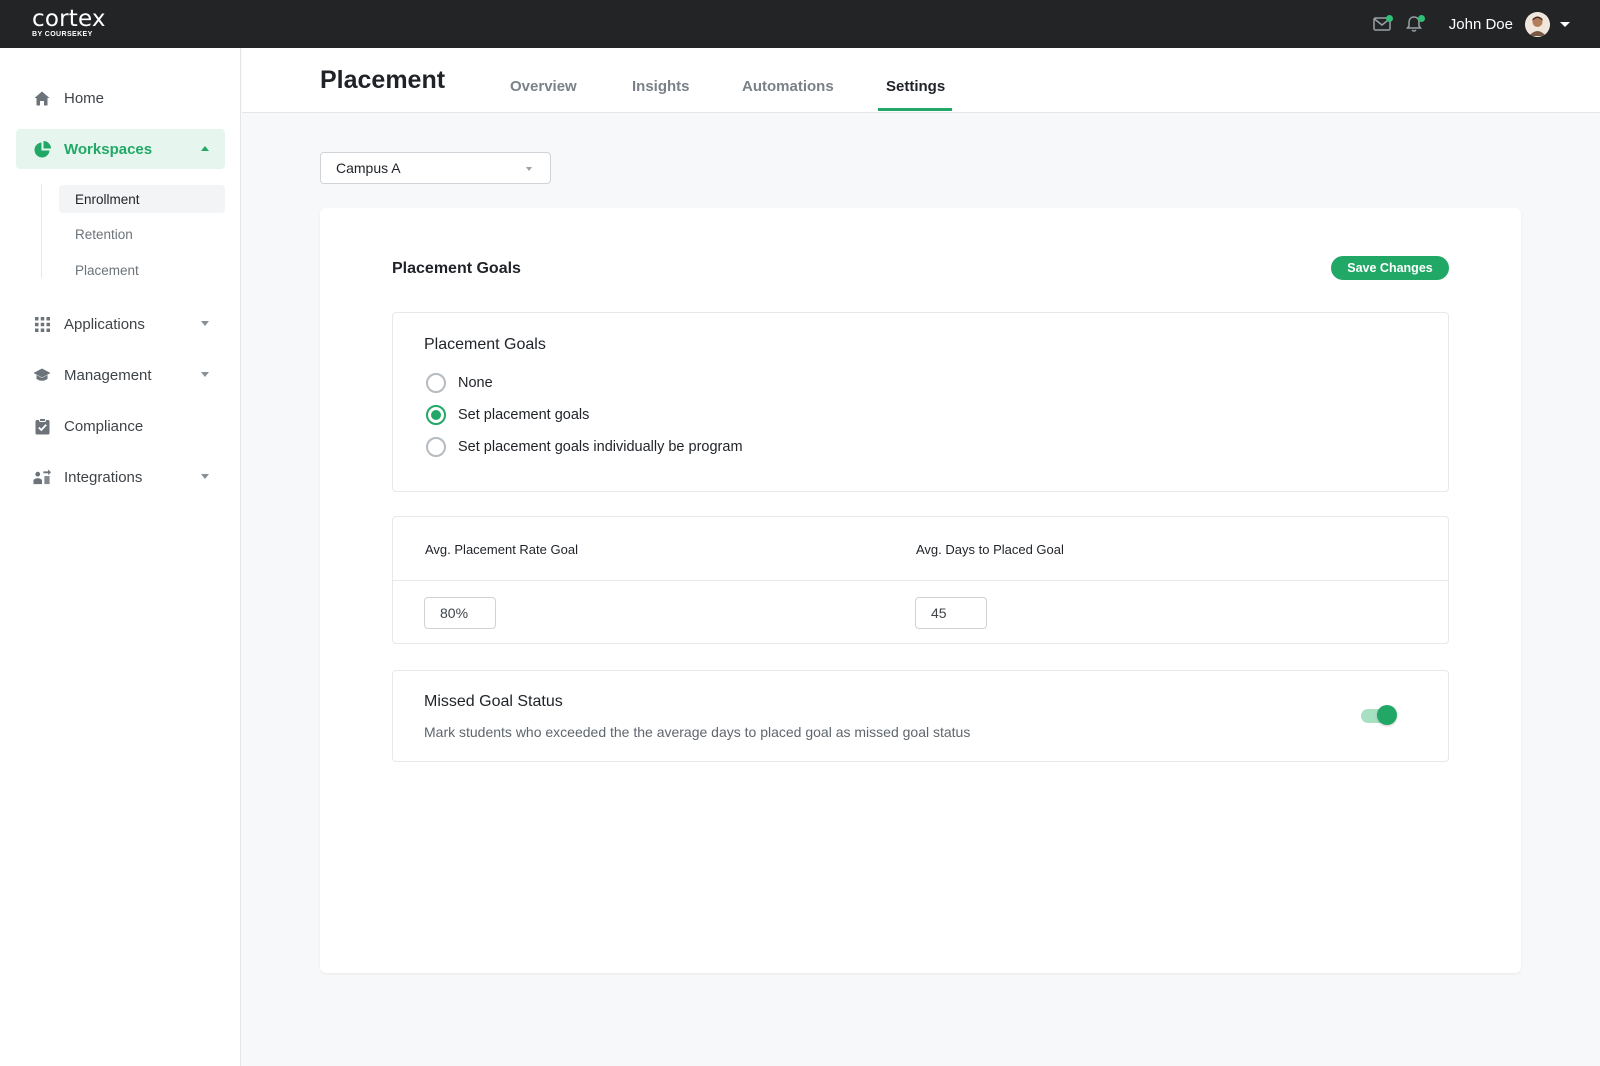  Describe the element at coordinates (368, 168) in the screenshot. I see `campus-select-value: Campus A` at that location.